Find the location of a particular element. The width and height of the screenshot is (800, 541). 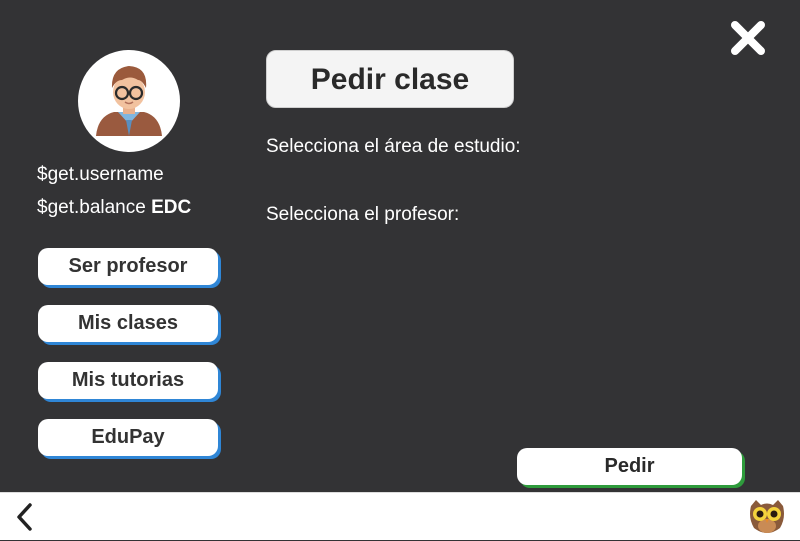

balance-line: $get.balance EDC is located at coordinates (114, 208).